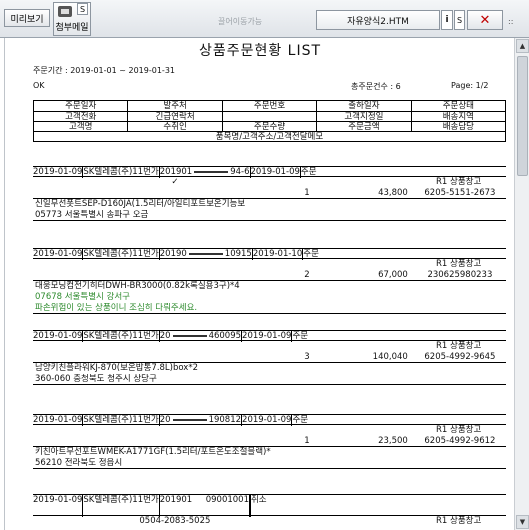 The width and height of the screenshot is (529, 530). What do you see at coordinates (364, 127) in the screenshot?
I see `header-cell: 주문금액` at bounding box center [364, 127].